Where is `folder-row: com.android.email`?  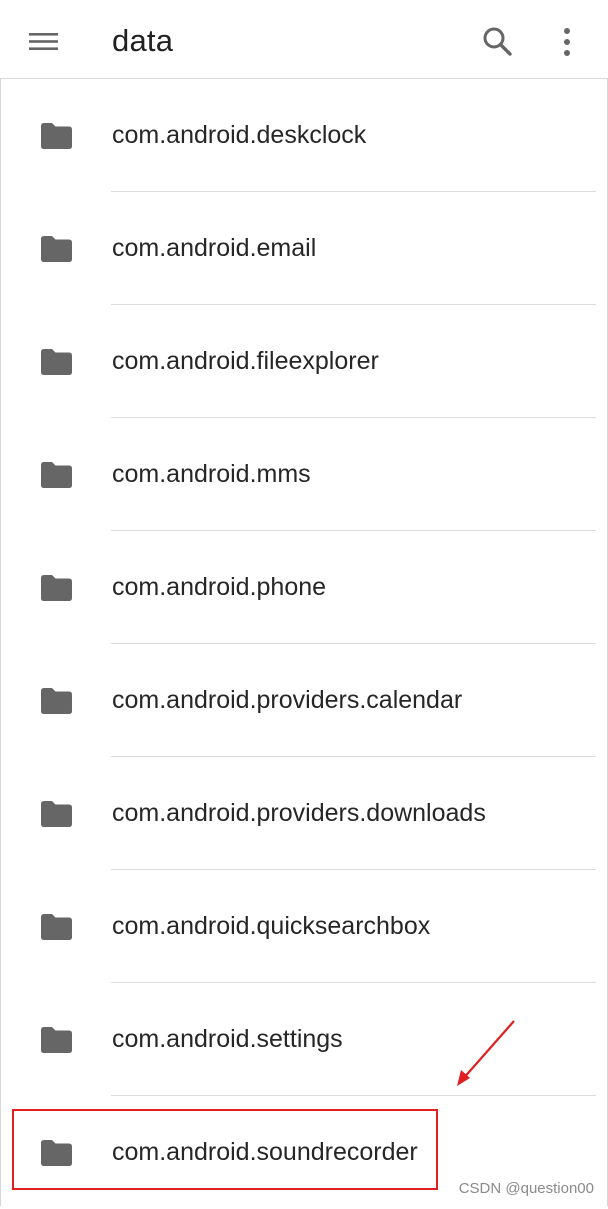 folder-row: com.android.email is located at coordinates (304, 248).